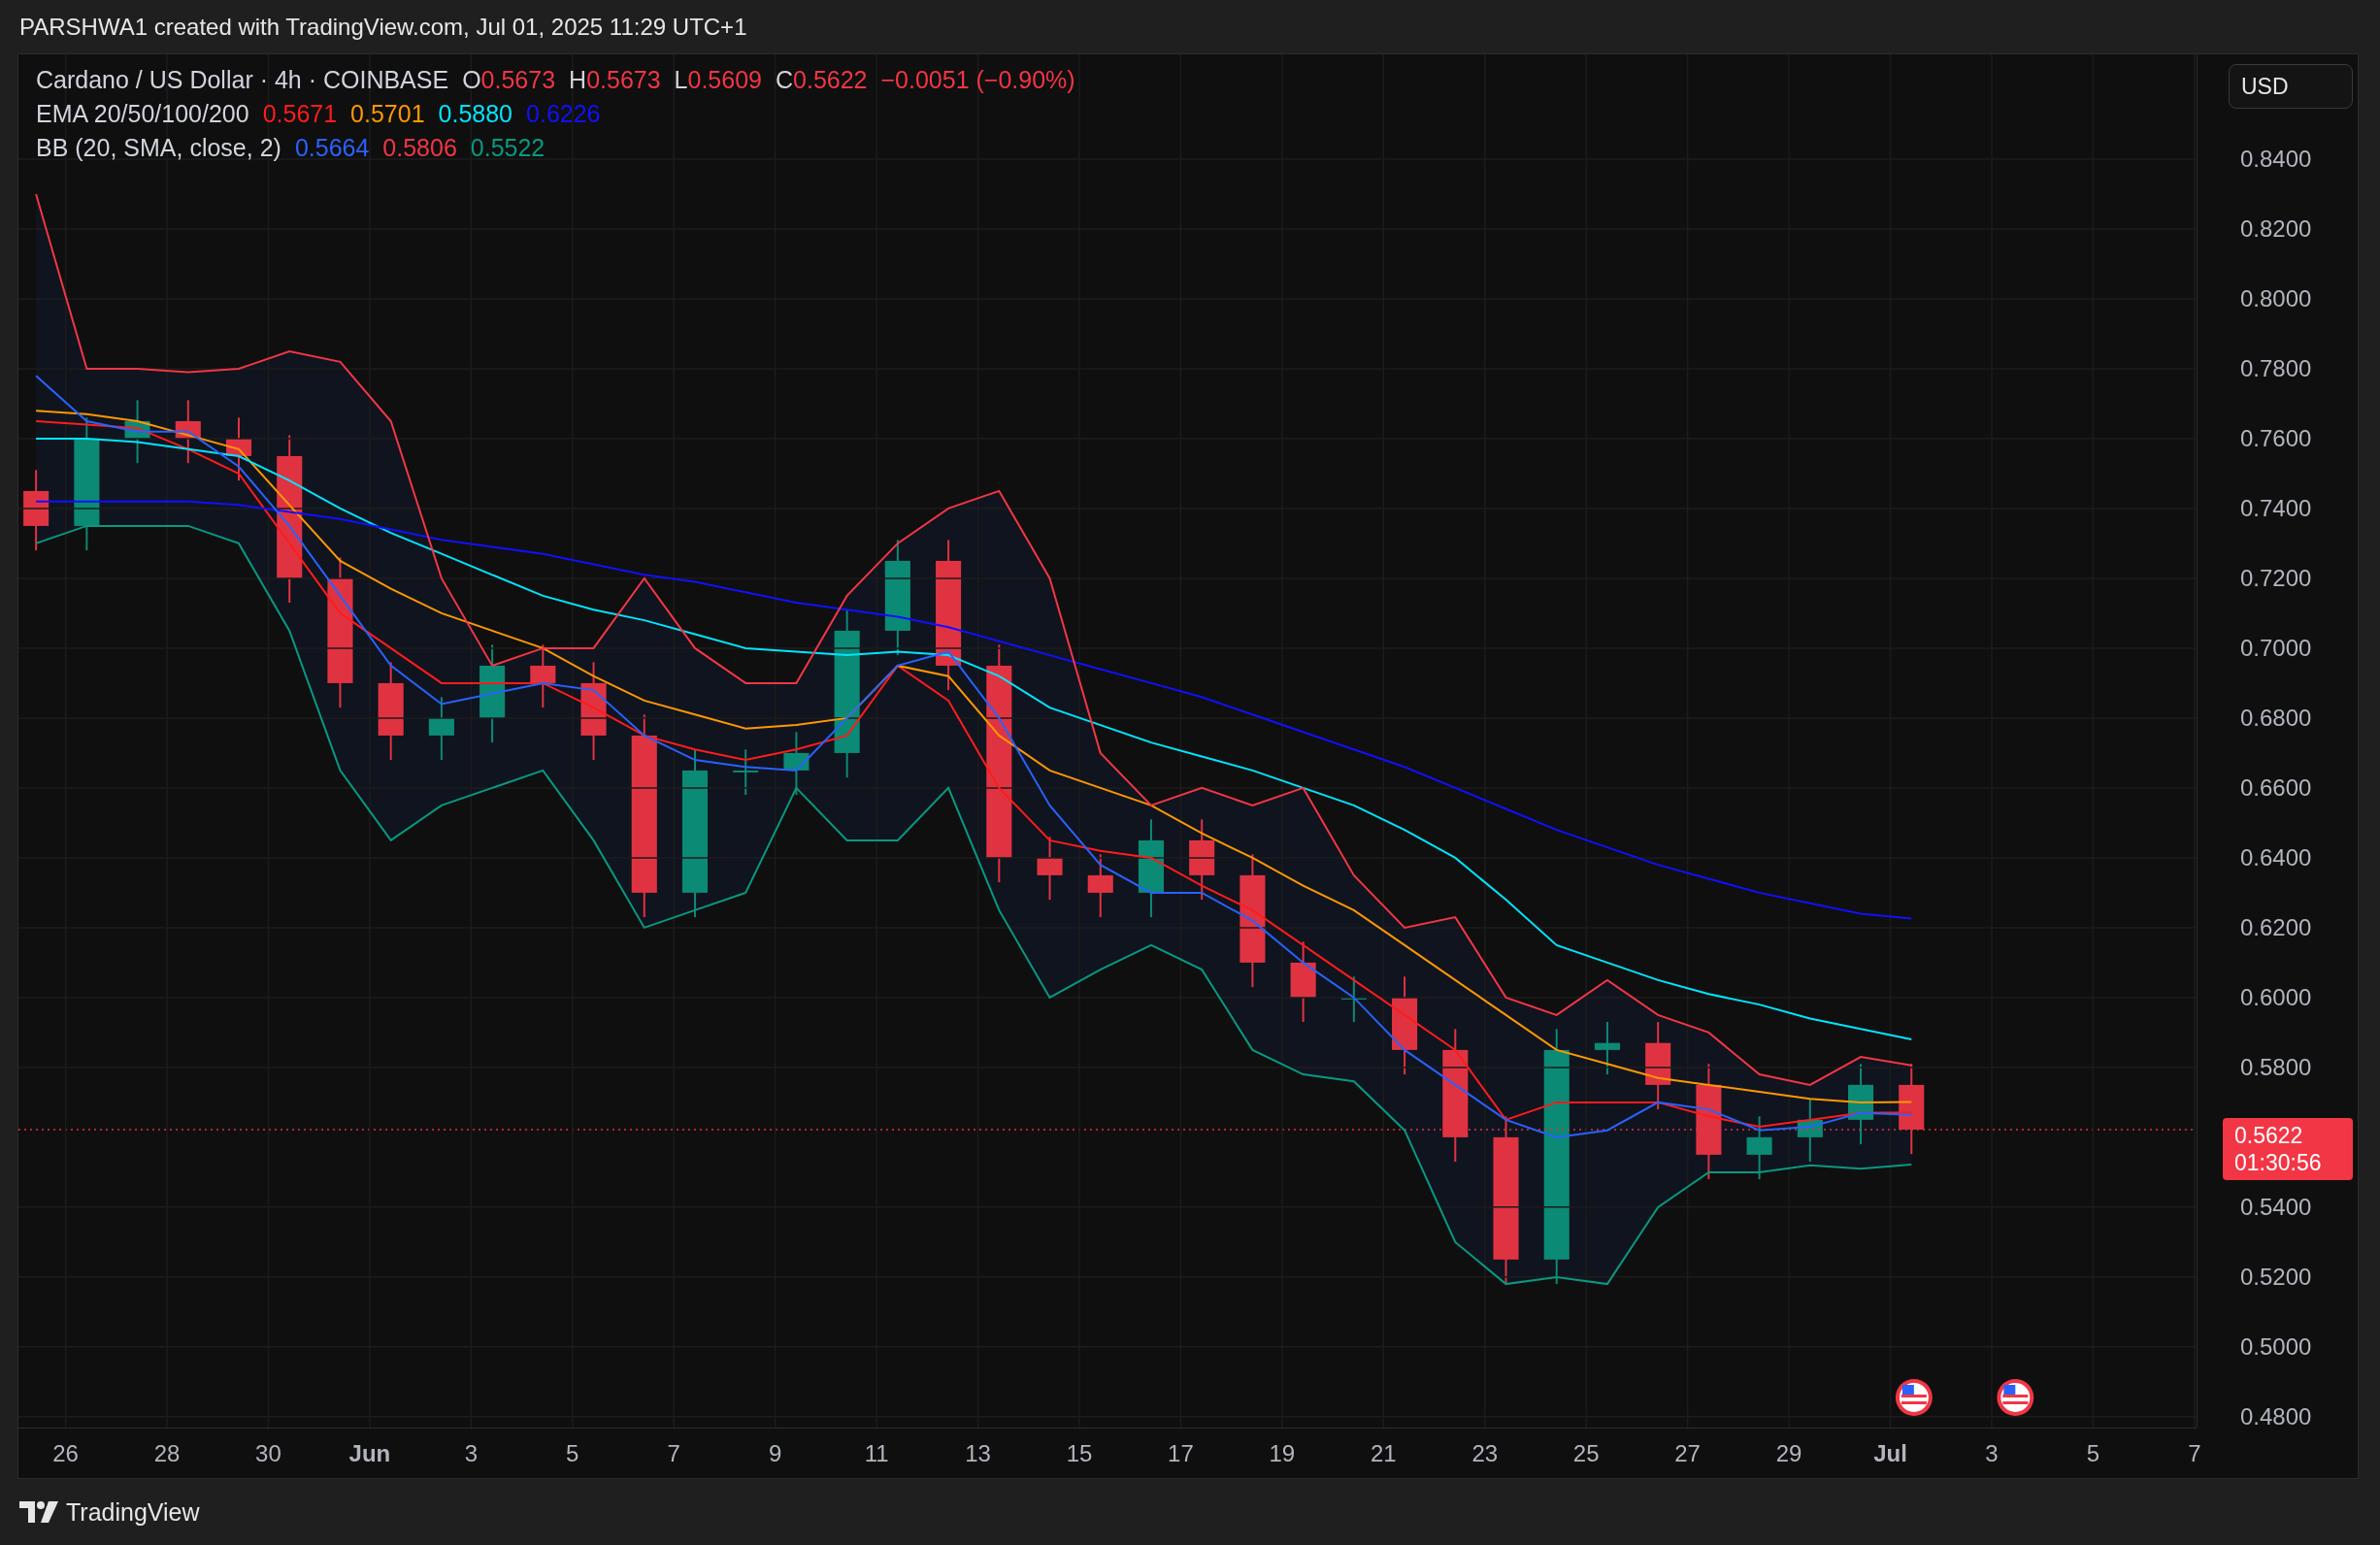 The image size is (2380, 1545). What do you see at coordinates (977, 80) in the screenshot?
I see `price-change: −0.0051 (−0.90%)` at bounding box center [977, 80].